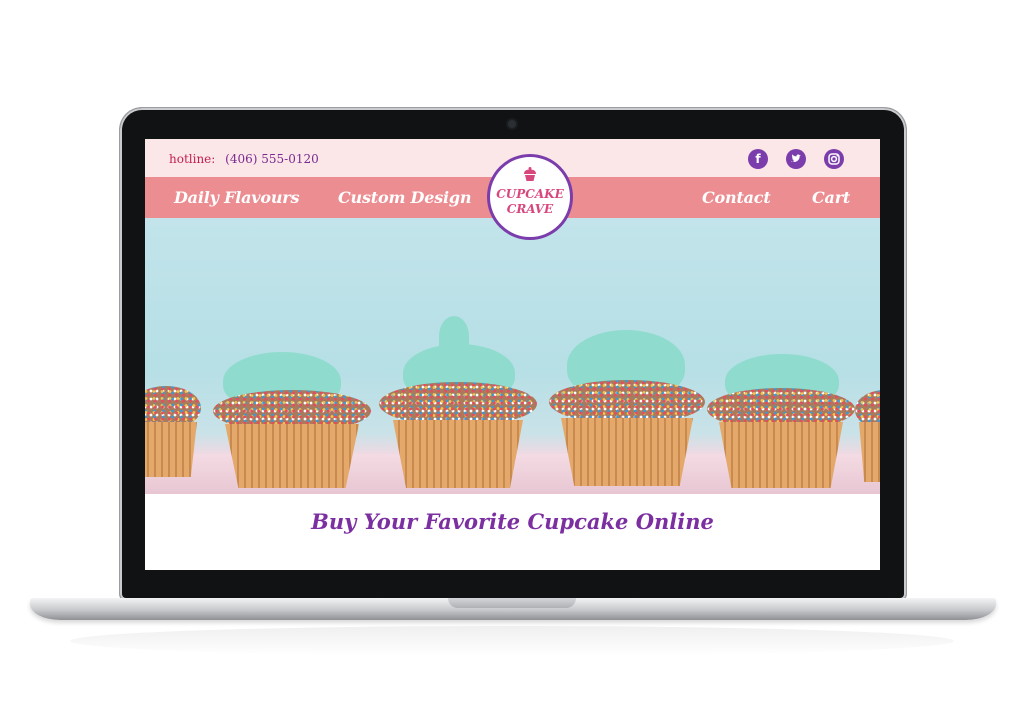  Describe the element at coordinates (796, 159) in the screenshot. I see `twitter-icon` at that location.